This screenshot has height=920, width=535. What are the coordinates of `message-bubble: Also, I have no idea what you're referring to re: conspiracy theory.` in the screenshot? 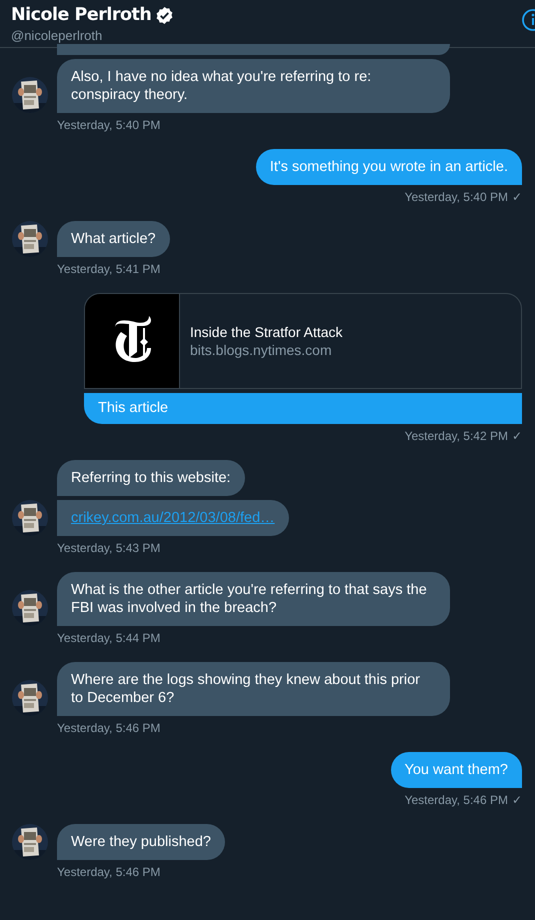 It's located at (253, 86).